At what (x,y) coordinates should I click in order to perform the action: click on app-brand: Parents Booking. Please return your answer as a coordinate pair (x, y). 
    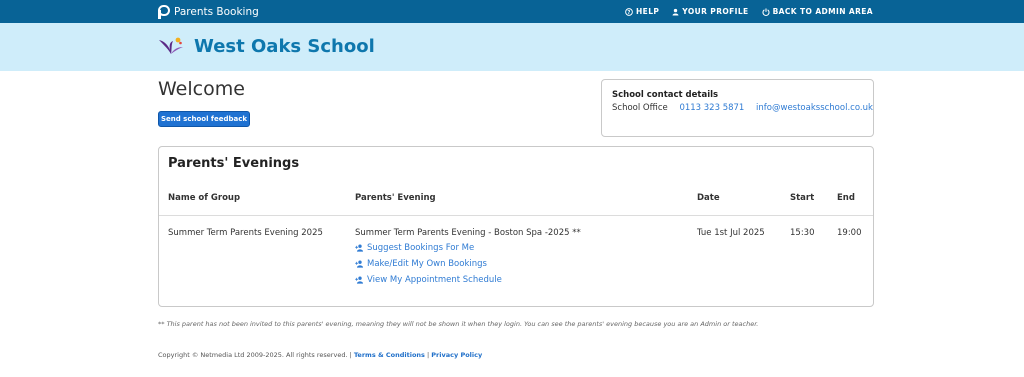
    Looking at the image, I should click on (208, 11).